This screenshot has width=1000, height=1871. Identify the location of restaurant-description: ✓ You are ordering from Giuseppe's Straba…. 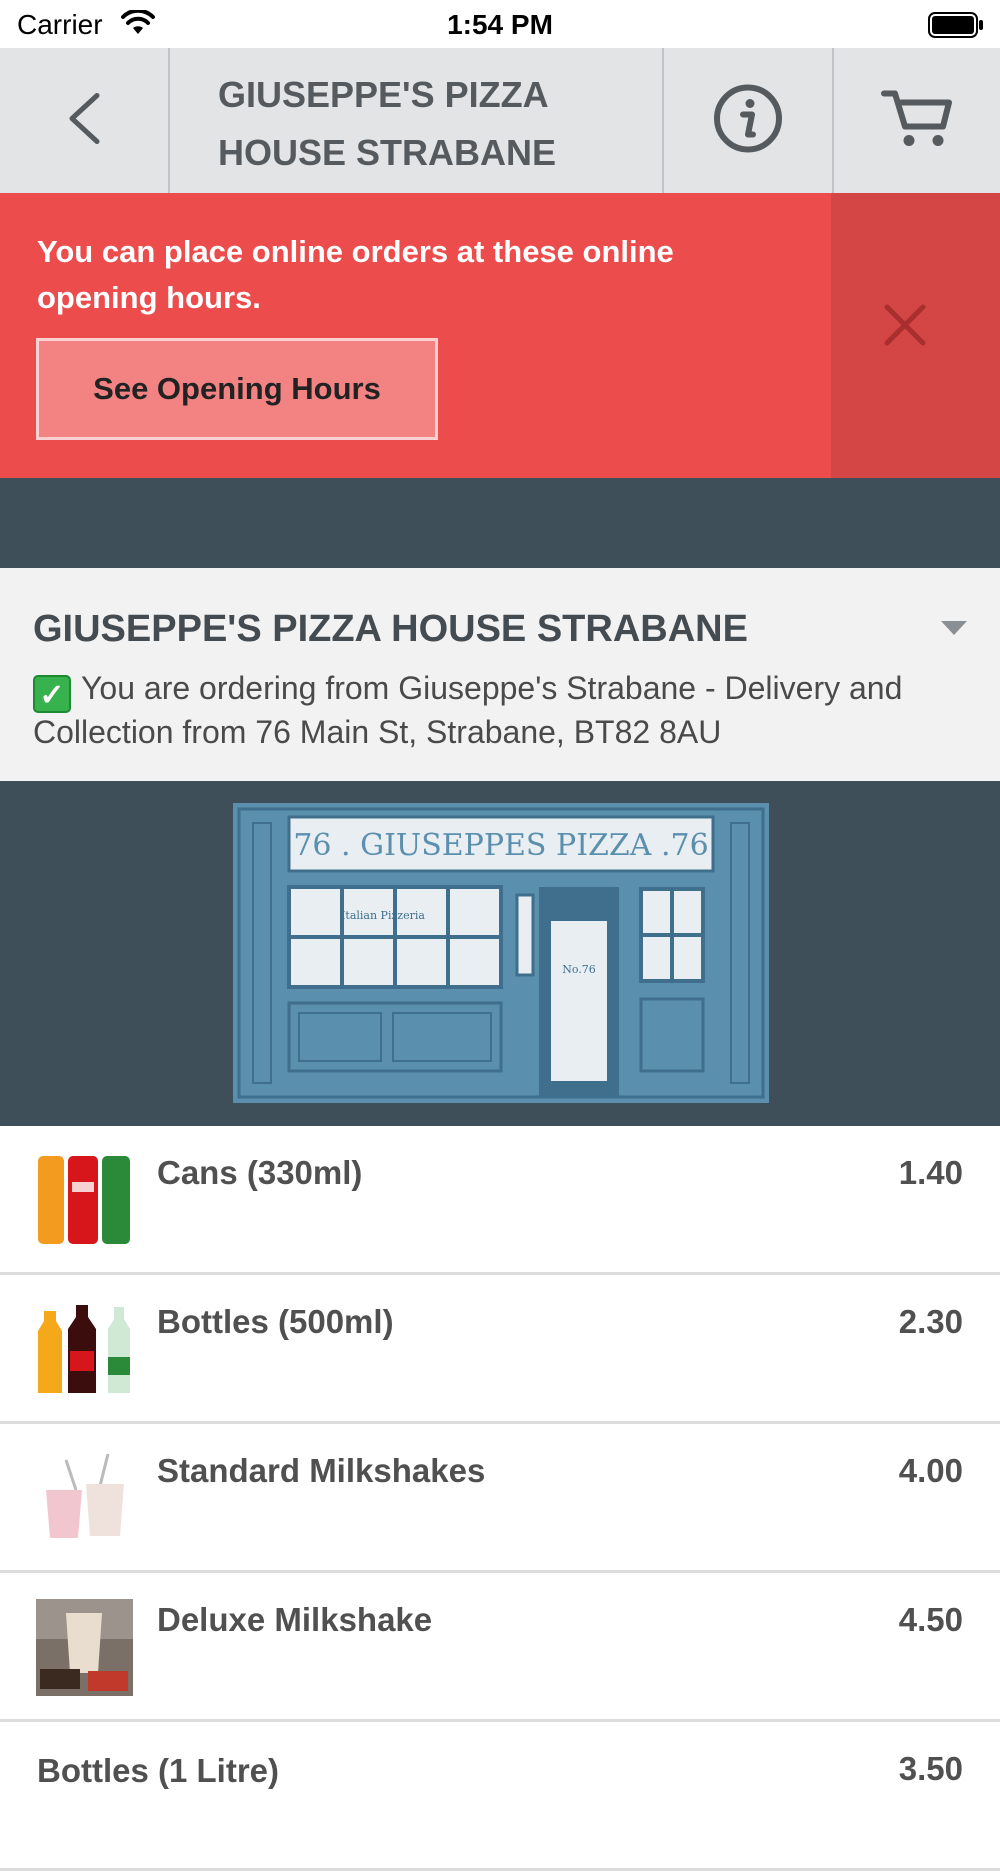
(505, 710).